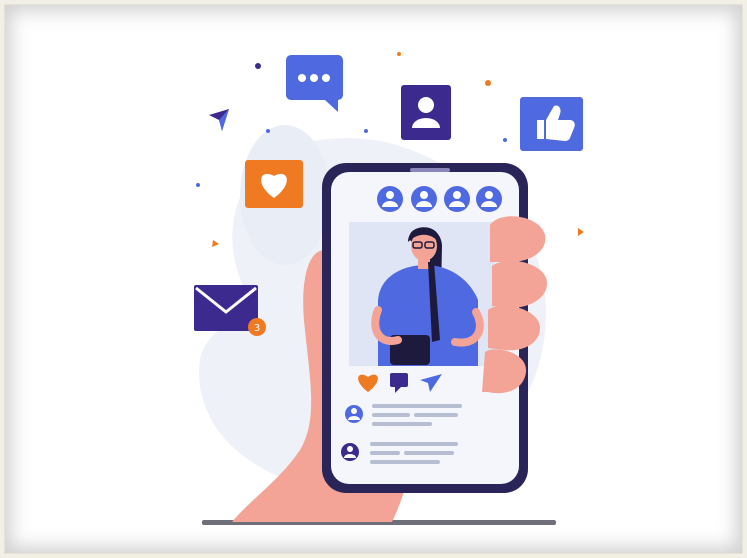 The height and width of the screenshot is (558, 747). Describe the element at coordinates (219, 120) in the screenshot. I see `paper-plane-icon` at that location.